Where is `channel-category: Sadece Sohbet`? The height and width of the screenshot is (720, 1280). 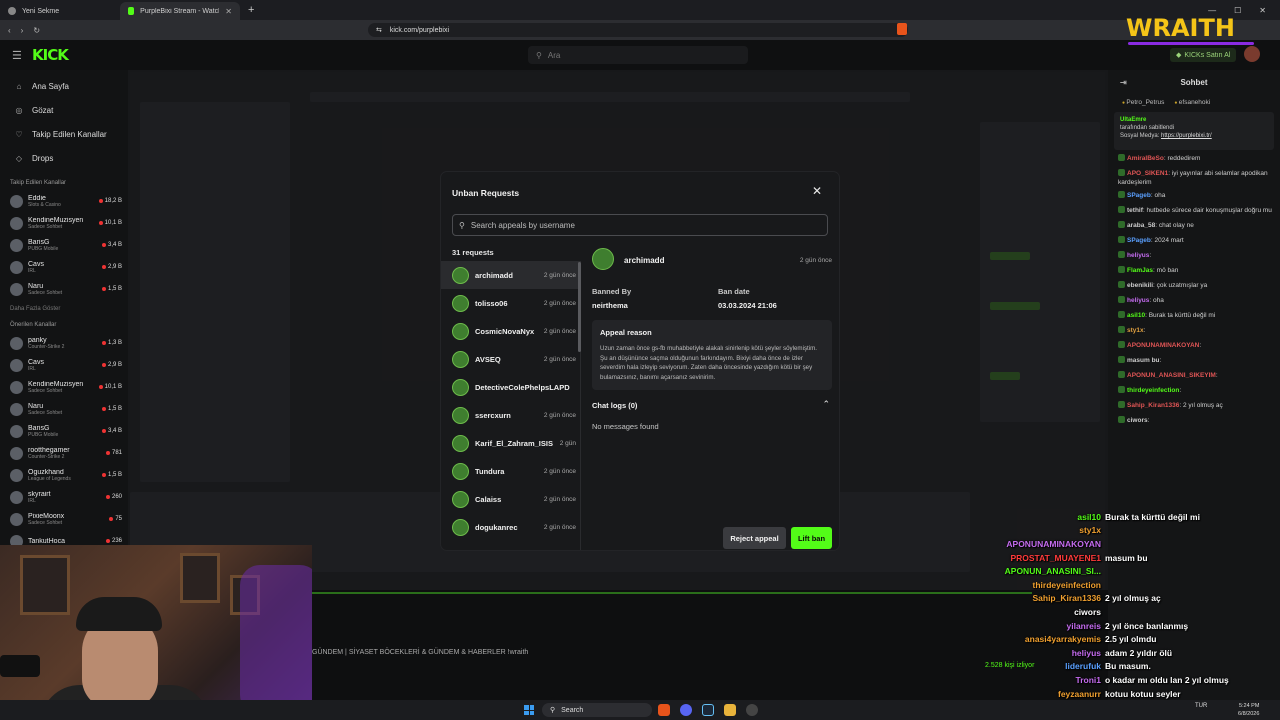 channel-category: Sadece Sohbet is located at coordinates (45, 390).